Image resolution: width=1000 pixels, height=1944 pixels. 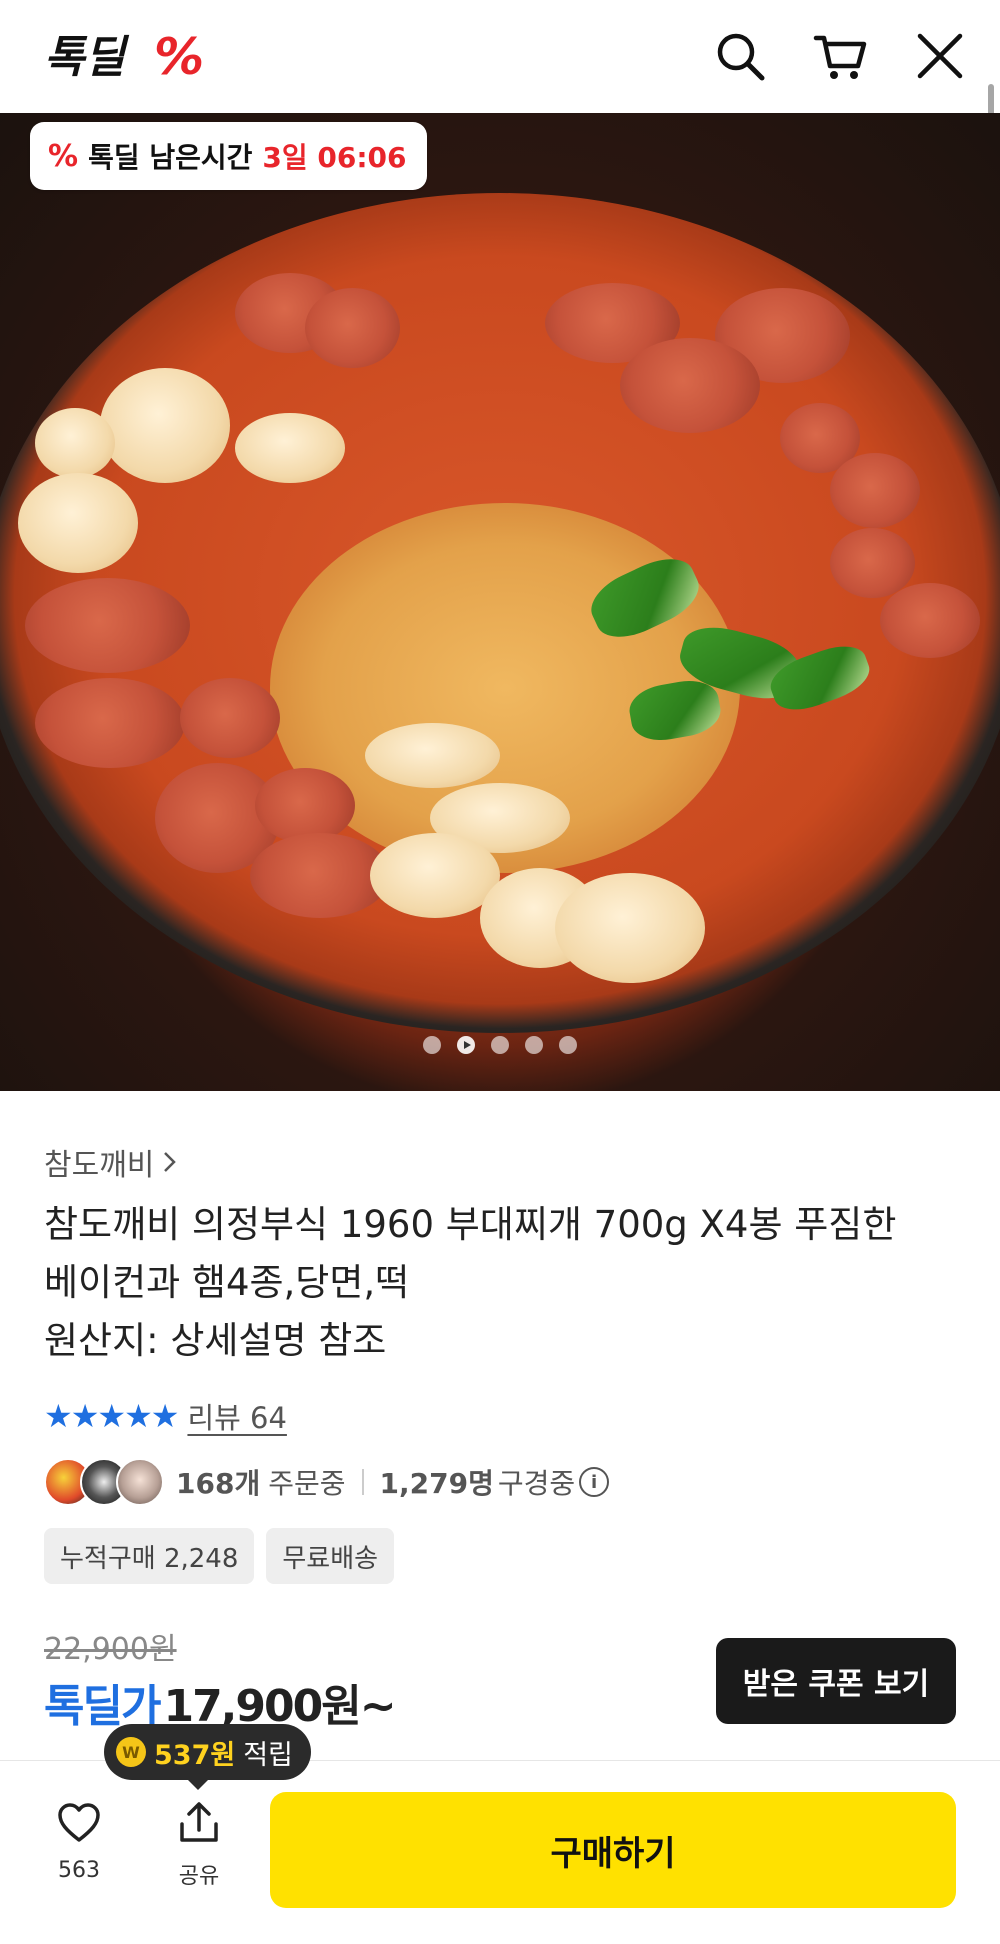 I want to click on product-tags: 누적구매 2,248 무료배송, so click(x=219, y=1556).